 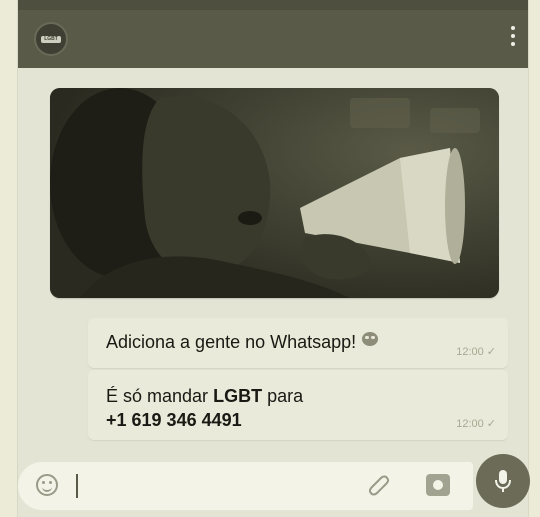 I want to click on message-text-prefix: É só mandar, so click(x=157, y=396).